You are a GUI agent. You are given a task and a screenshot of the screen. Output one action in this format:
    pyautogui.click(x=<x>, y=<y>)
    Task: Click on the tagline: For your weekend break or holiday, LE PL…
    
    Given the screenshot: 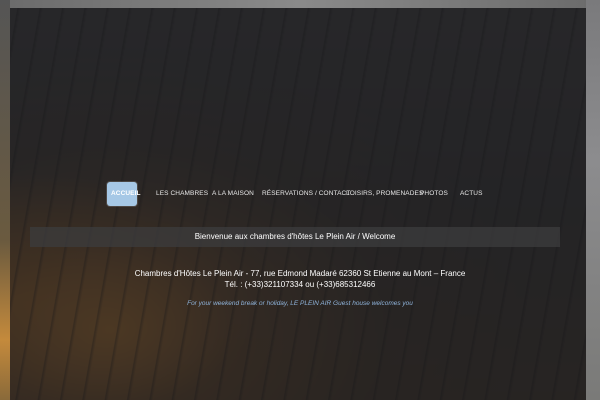 What is the action you would take?
    pyautogui.click(x=300, y=303)
    